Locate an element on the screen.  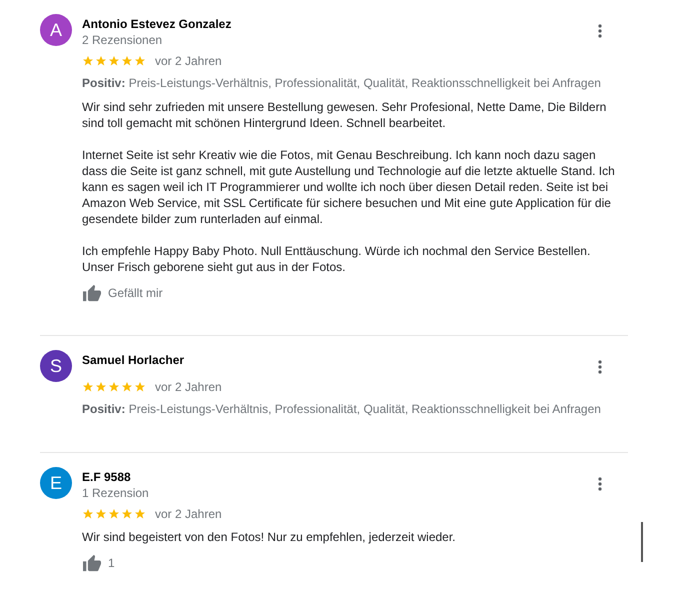
avatar: S is located at coordinates (56, 366).